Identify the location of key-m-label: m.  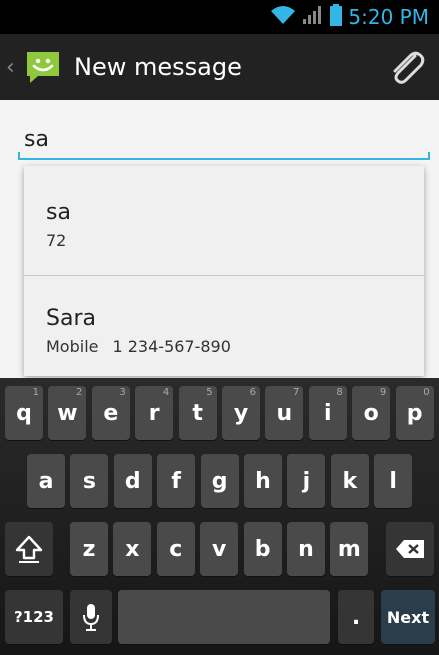
(349, 549).